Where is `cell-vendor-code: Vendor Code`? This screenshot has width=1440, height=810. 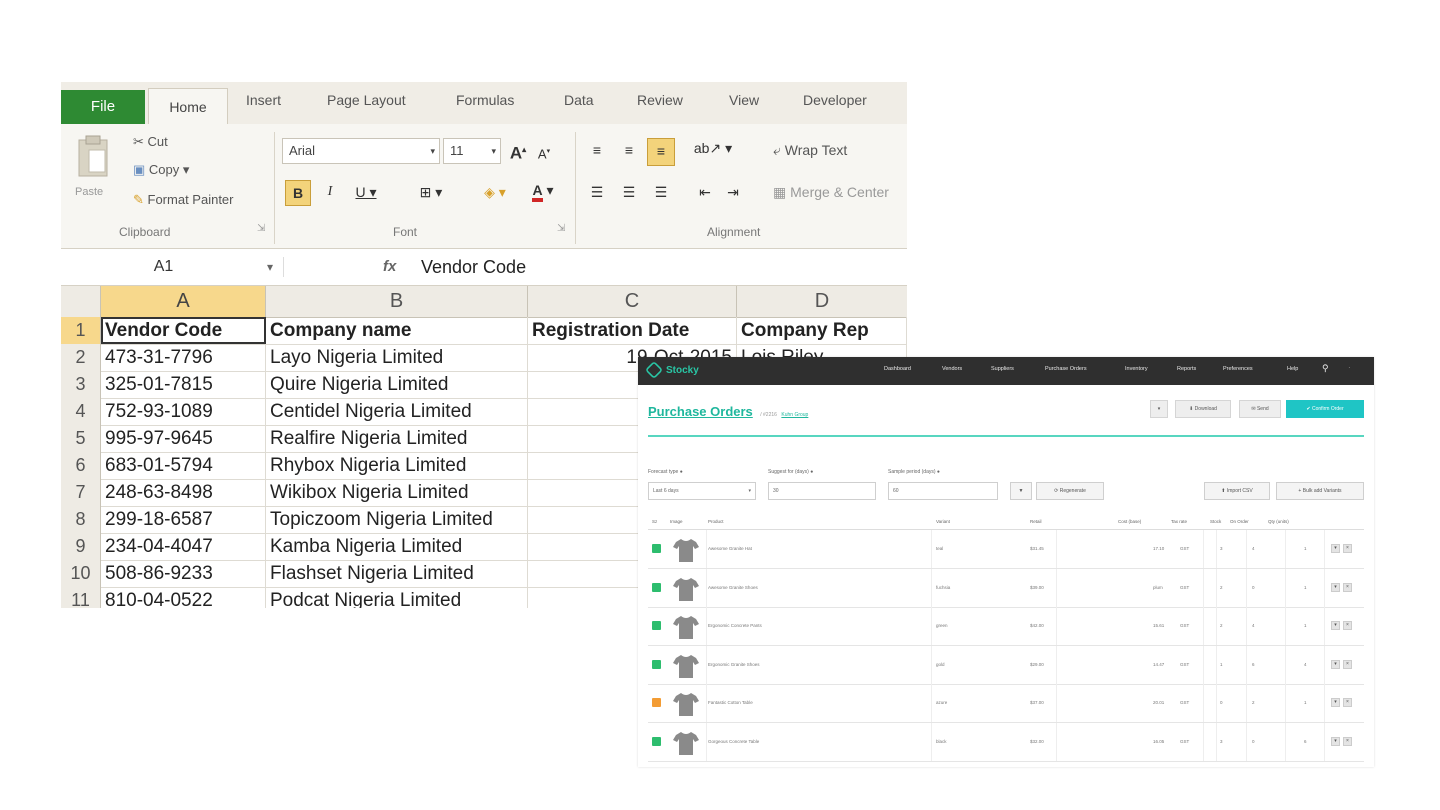
cell-vendor-code: Vendor Code is located at coordinates (183, 330).